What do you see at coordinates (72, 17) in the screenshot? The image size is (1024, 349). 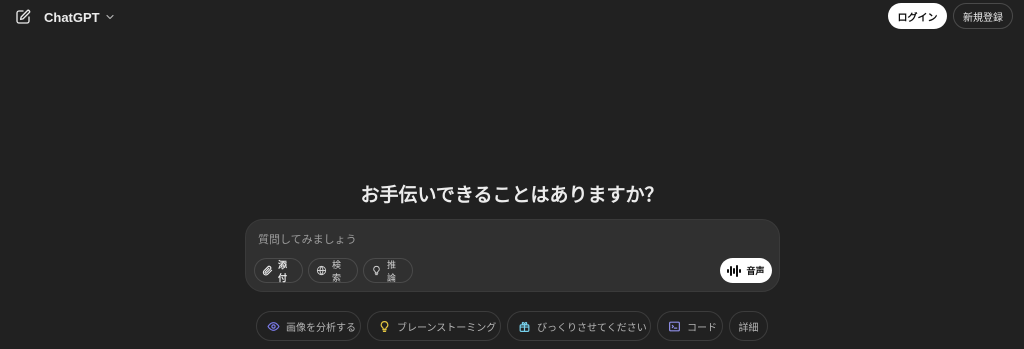 I see `model-name: ChatGPT` at bounding box center [72, 17].